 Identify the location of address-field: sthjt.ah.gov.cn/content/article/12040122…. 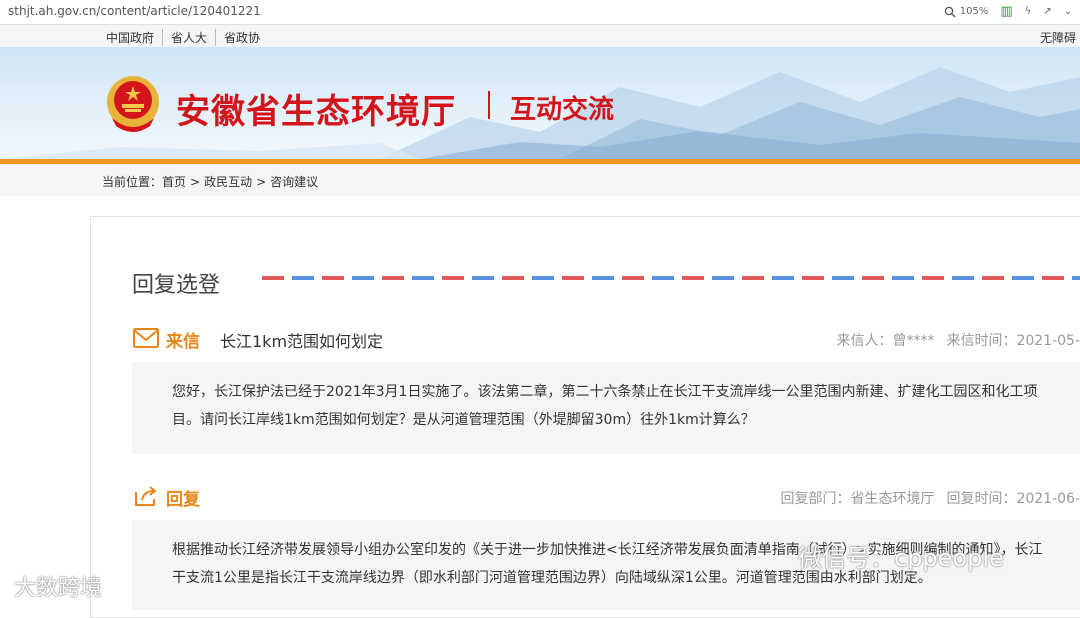
(134, 11).